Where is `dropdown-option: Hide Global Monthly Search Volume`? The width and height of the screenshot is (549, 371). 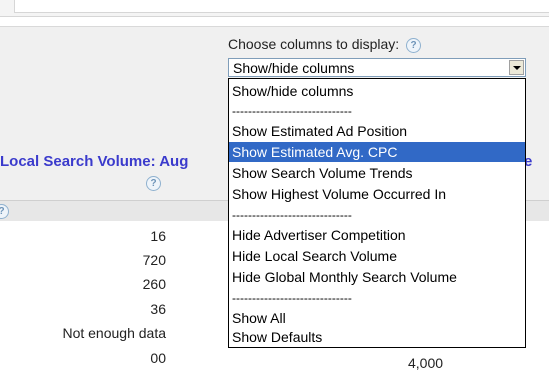 dropdown-option: Hide Global Monthly Search Volume is located at coordinates (377, 277).